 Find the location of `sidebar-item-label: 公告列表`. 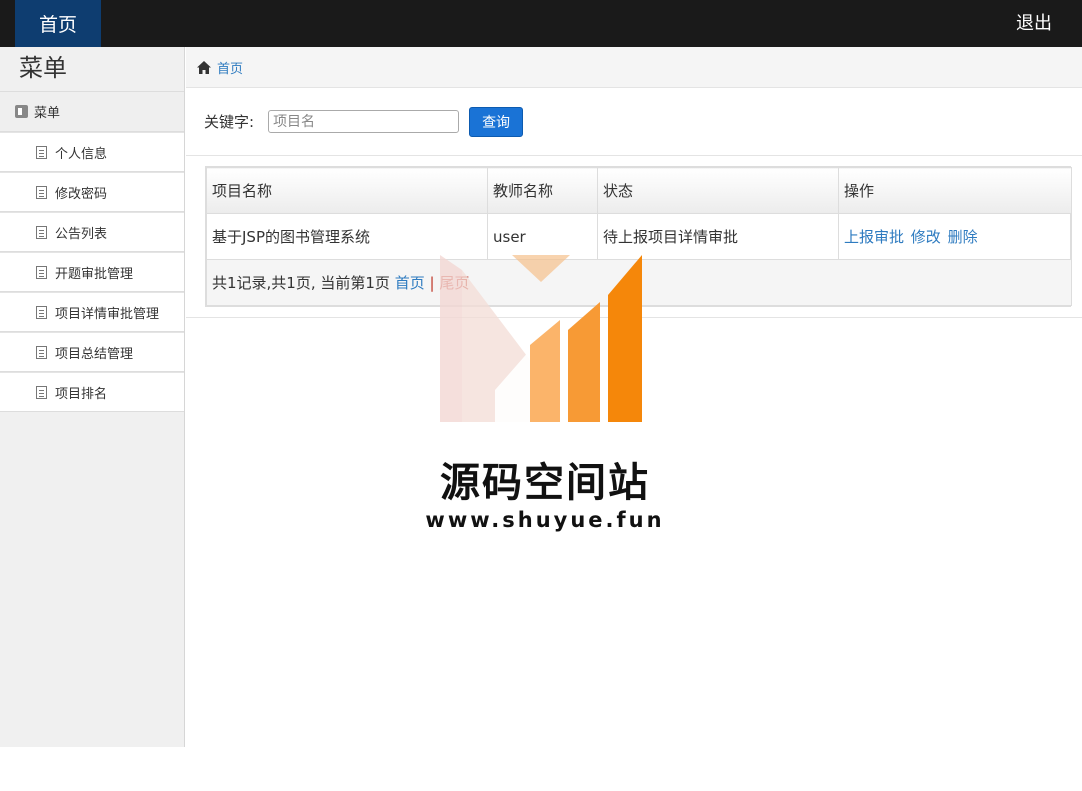

sidebar-item-label: 公告列表 is located at coordinates (81, 234).